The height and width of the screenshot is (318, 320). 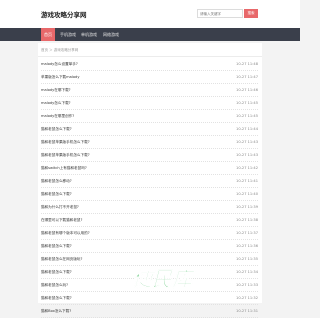 What do you see at coordinates (150, 129) in the screenshot?
I see `list-item: 猫和老鼠怎么下载? 10-27 11:44` at bounding box center [150, 129].